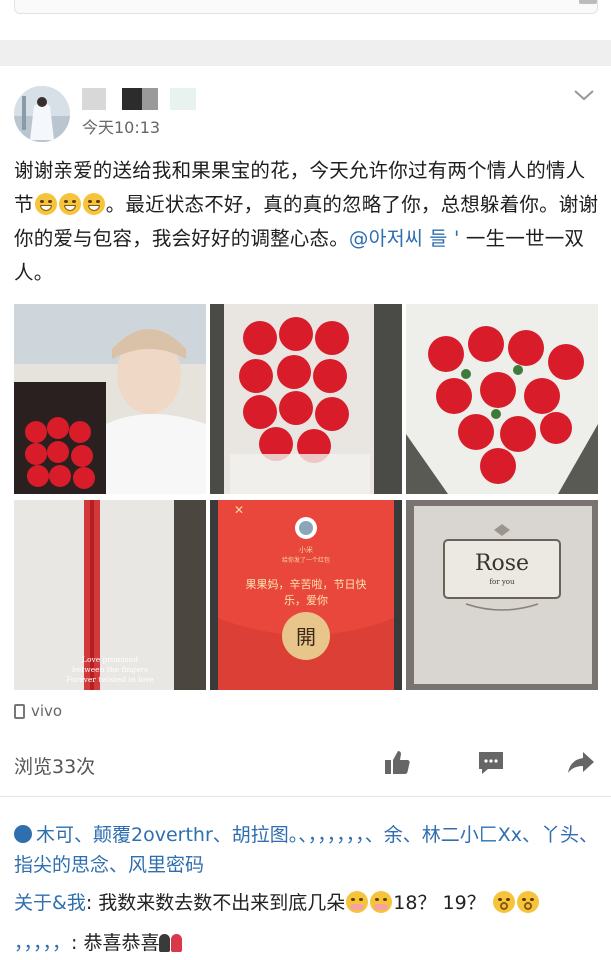  What do you see at coordinates (491, 763) in the screenshot?
I see `comment-icon` at bounding box center [491, 763].